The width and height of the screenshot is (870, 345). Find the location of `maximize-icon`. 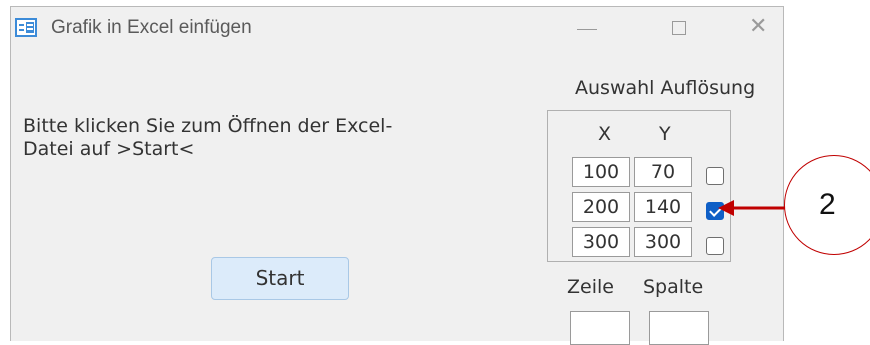

maximize-icon is located at coordinates (679, 28).